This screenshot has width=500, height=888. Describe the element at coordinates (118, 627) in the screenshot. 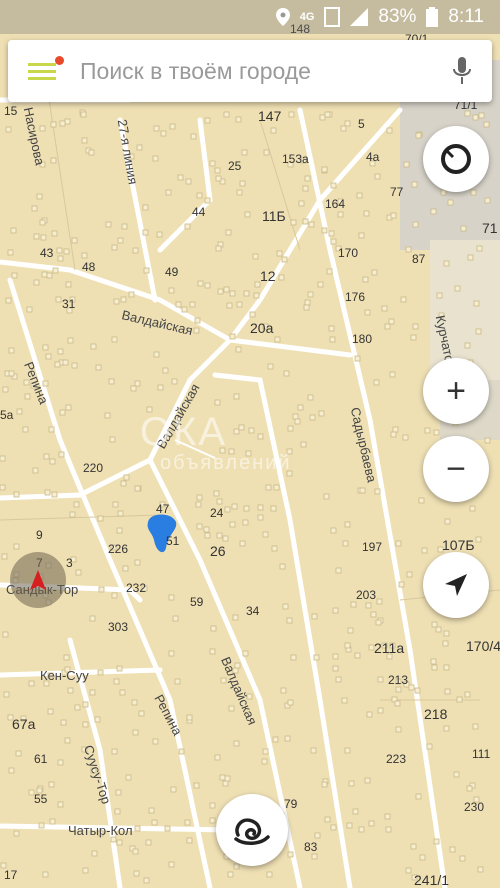

I see `house-number-label: 303` at that location.